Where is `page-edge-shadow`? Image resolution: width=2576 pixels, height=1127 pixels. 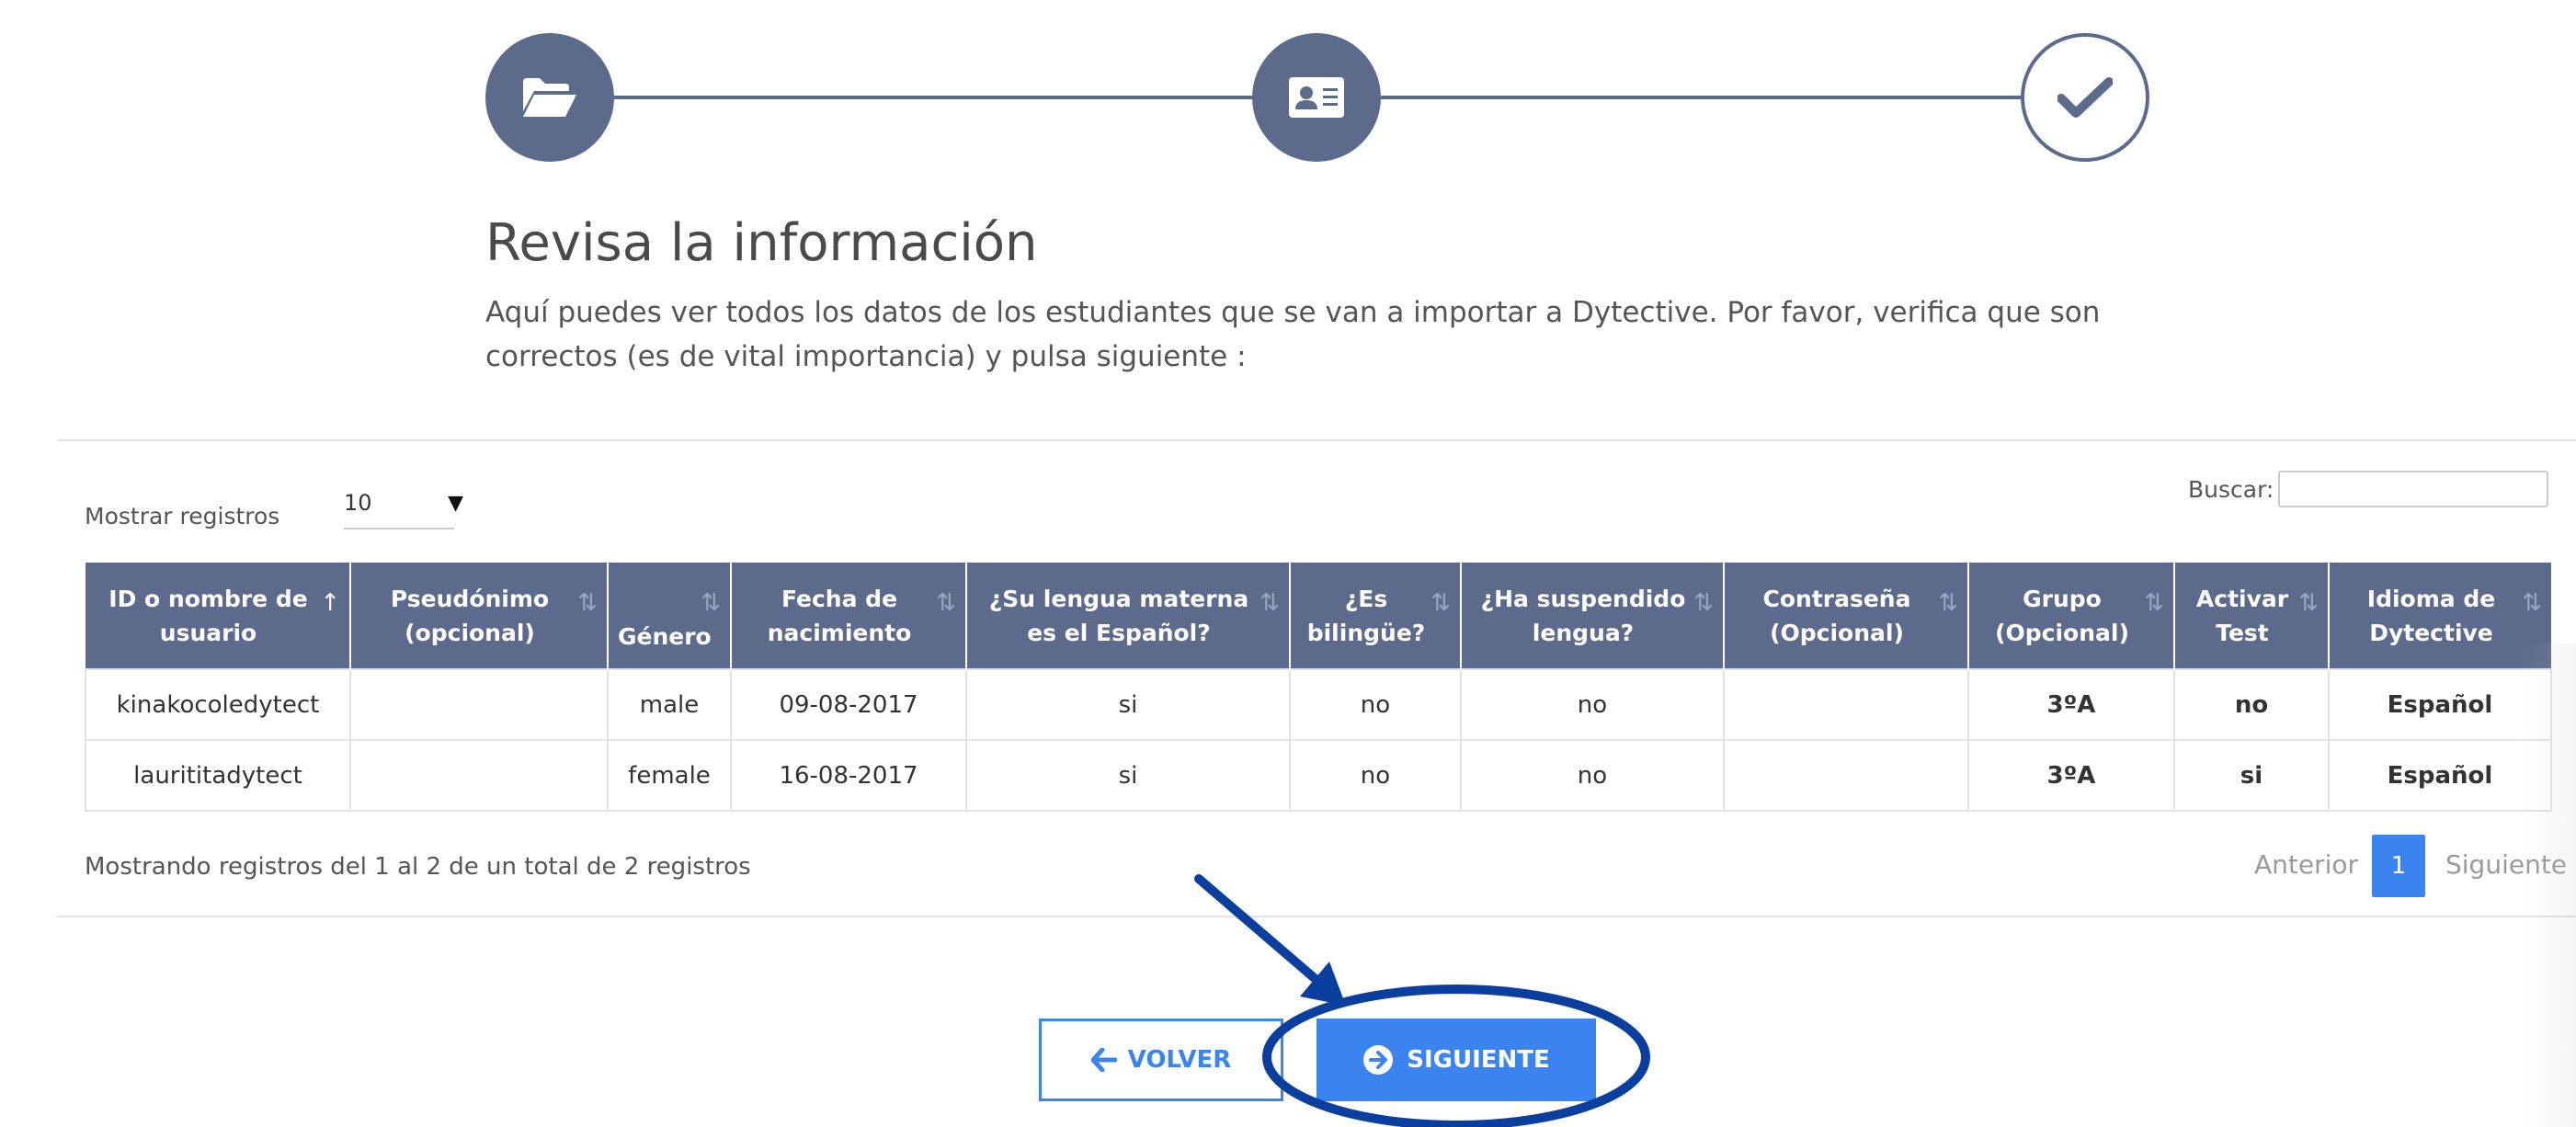 page-edge-shadow is located at coordinates (2548, 885).